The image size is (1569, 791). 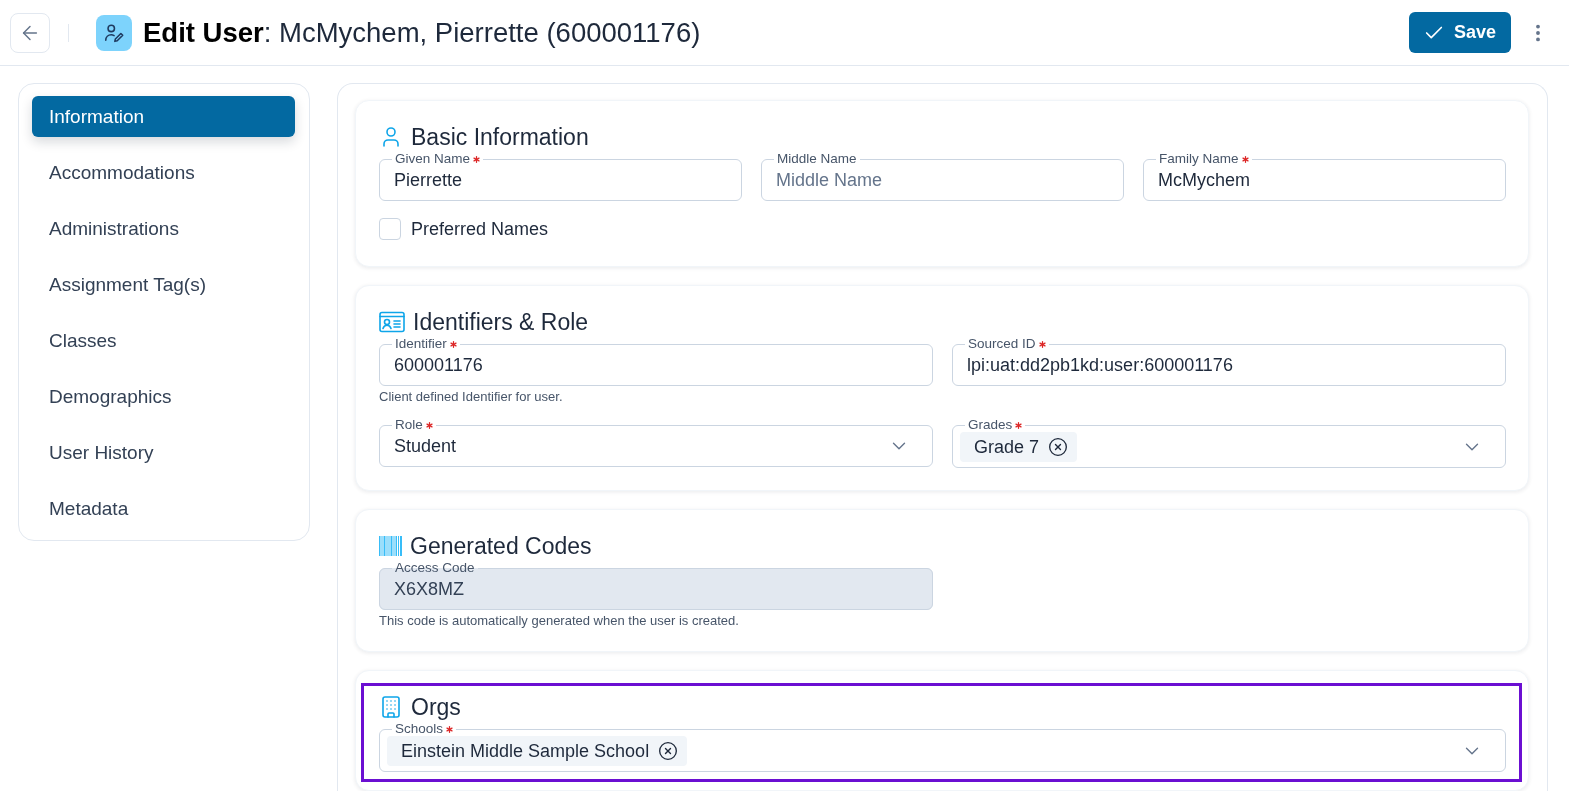 What do you see at coordinates (501, 546) in the screenshot?
I see `section-title: Generated Codes` at bounding box center [501, 546].